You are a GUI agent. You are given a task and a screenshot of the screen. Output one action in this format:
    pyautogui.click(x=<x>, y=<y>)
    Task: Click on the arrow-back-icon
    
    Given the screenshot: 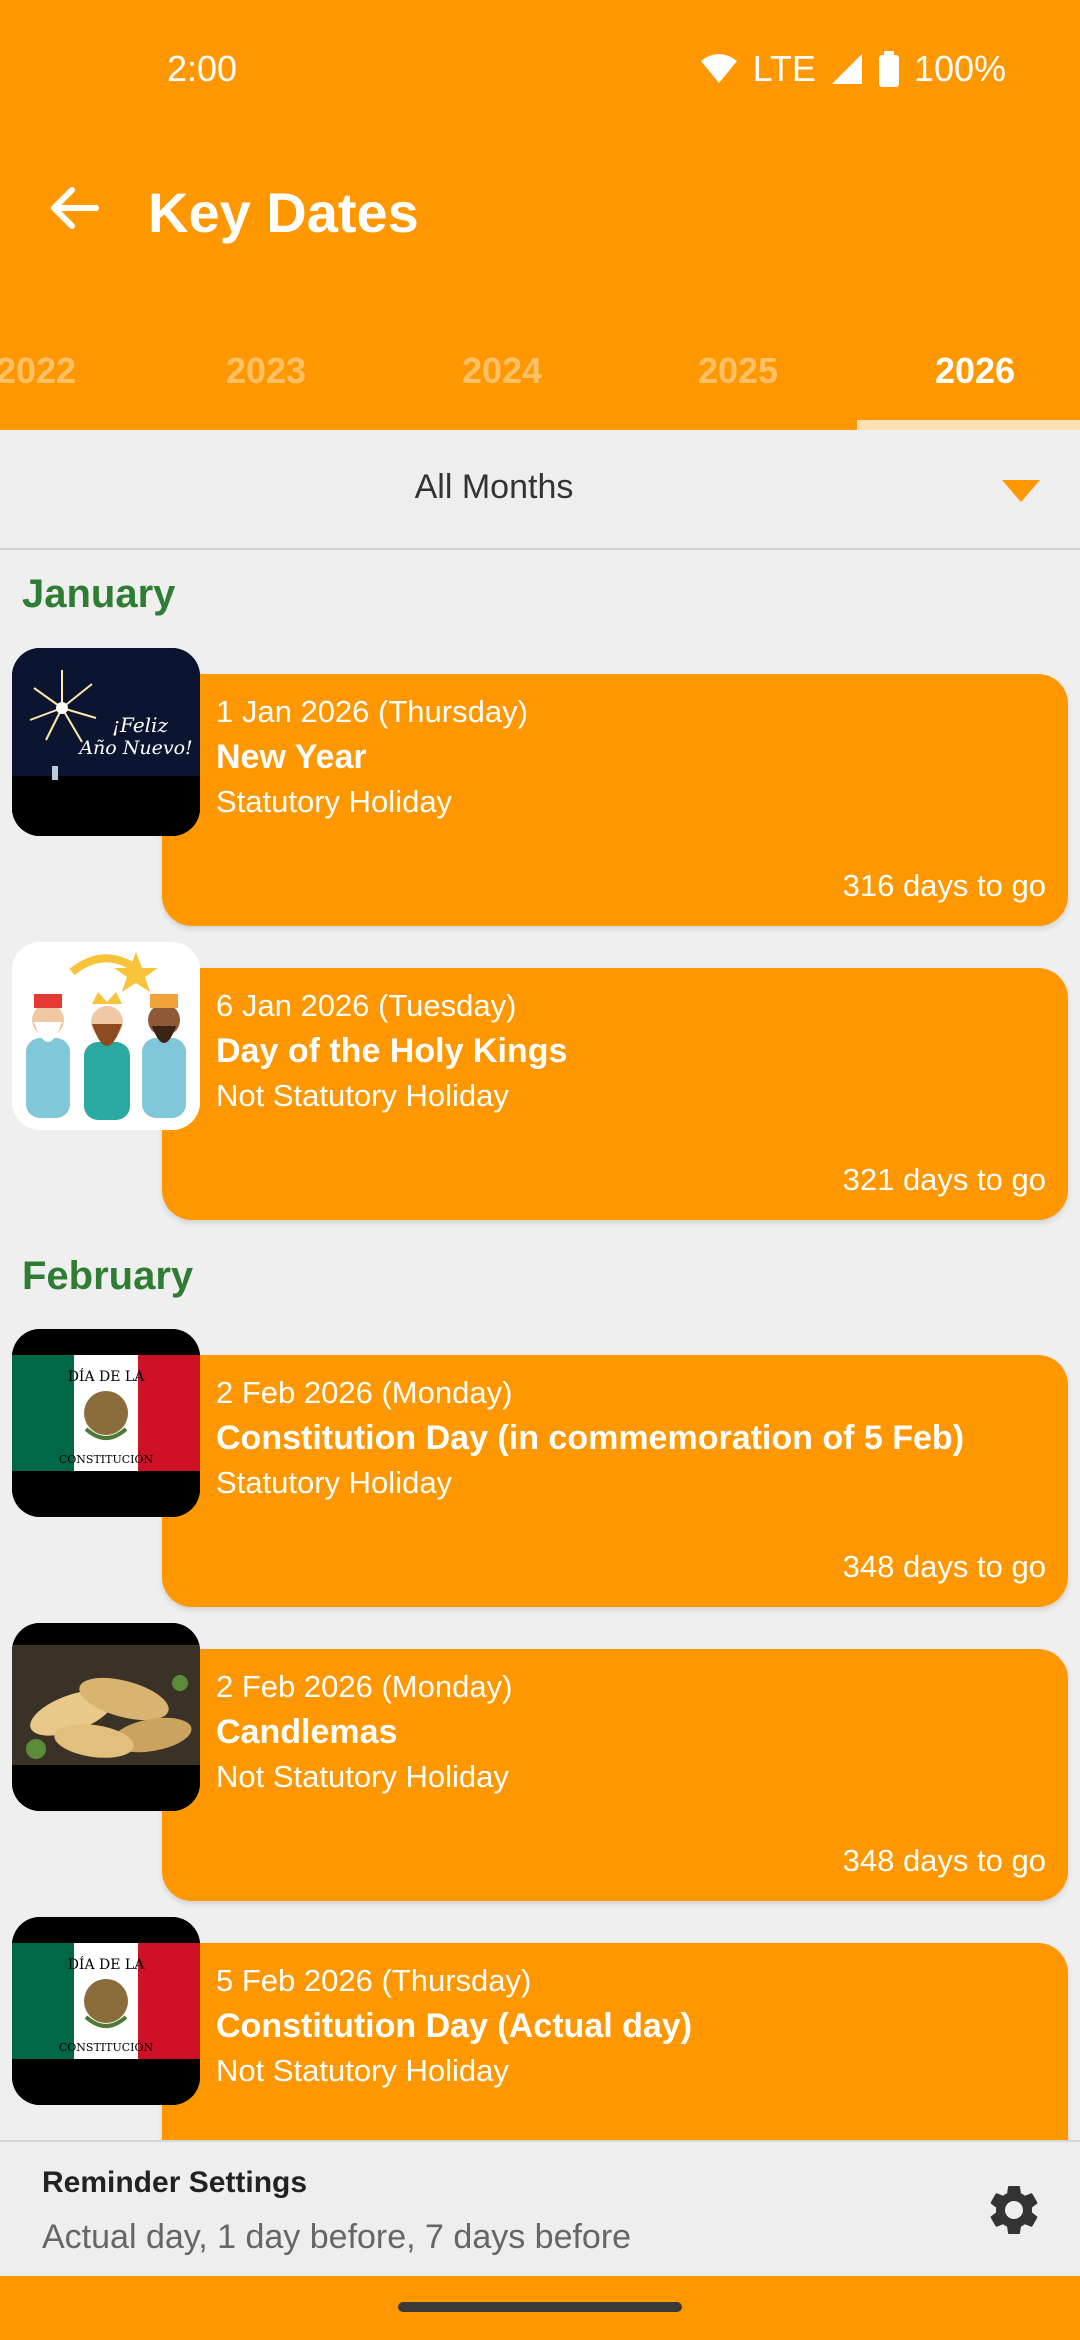 What is the action you would take?
    pyautogui.click(x=75, y=208)
    